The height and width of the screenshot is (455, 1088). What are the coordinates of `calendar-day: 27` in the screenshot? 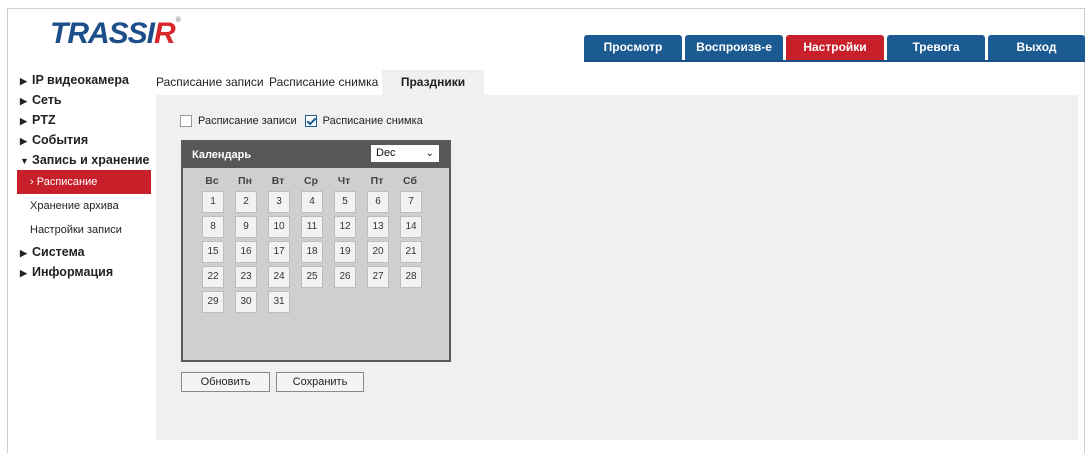 It's located at (378, 277).